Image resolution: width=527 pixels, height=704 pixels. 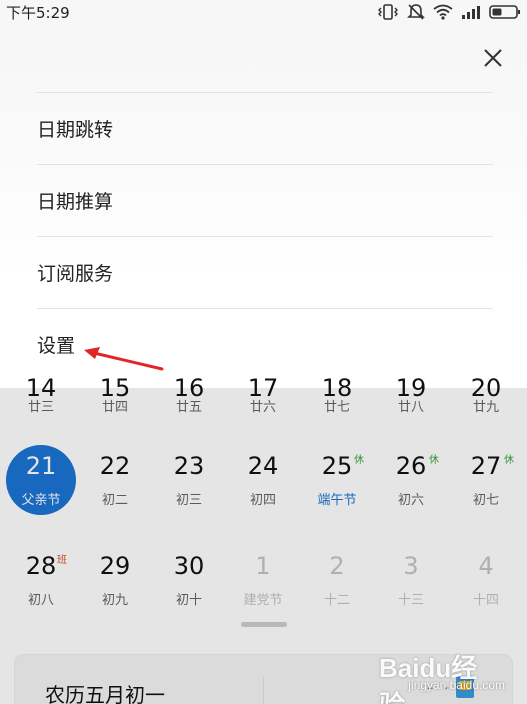 I want to click on close-button, so click(x=493, y=58).